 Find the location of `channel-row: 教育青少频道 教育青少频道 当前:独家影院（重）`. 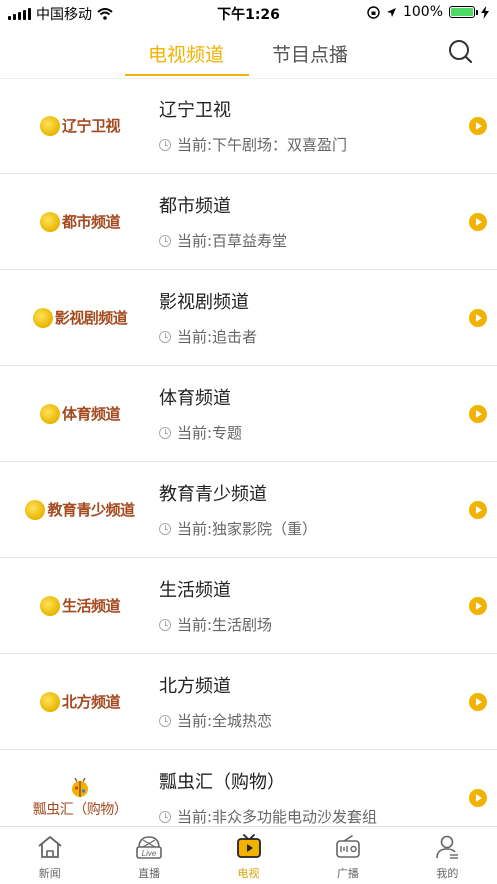

channel-row: 教育青少频道 教育青少频道 当前:独家影院（重） is located at coordinates (248, 510).